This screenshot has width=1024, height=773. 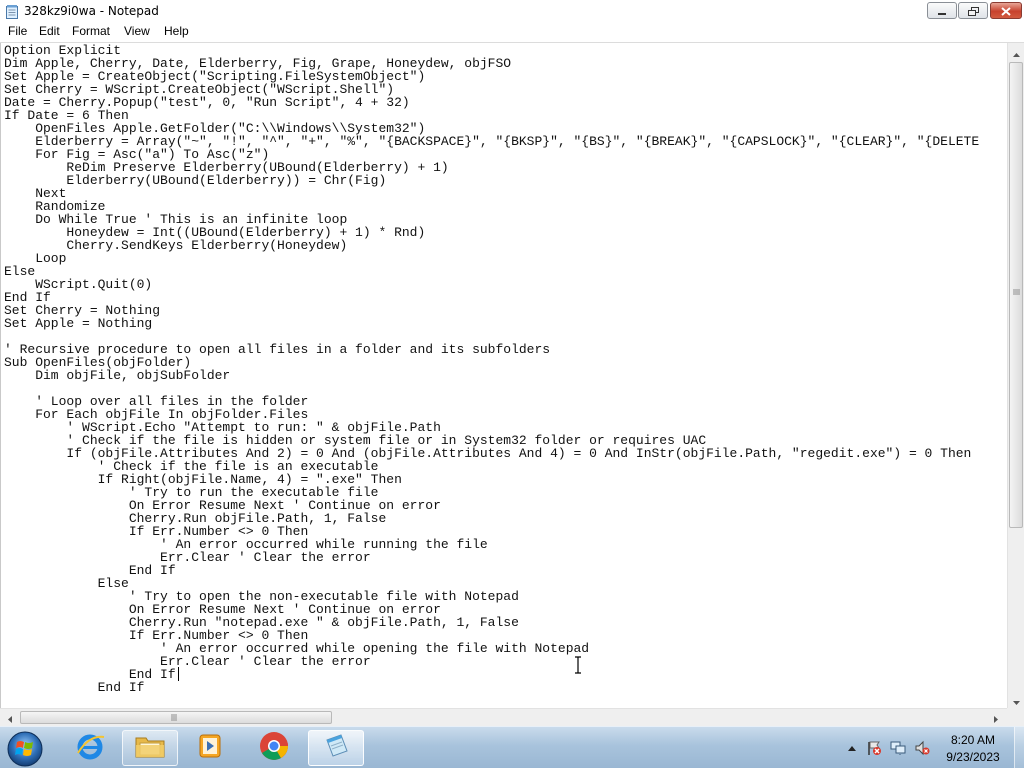 I want to click on menu-view: View, so click(x=137, y=31).